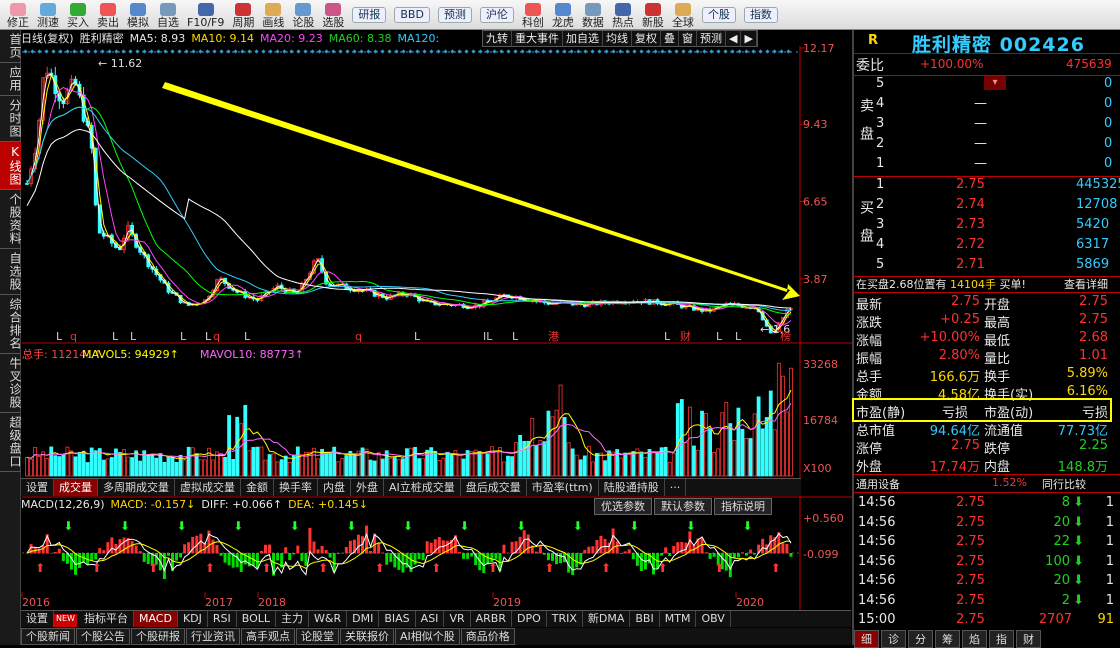 The width and height of the screenshot is (1120, 648). I want to click on event-marker: 港, so click(553, 336).